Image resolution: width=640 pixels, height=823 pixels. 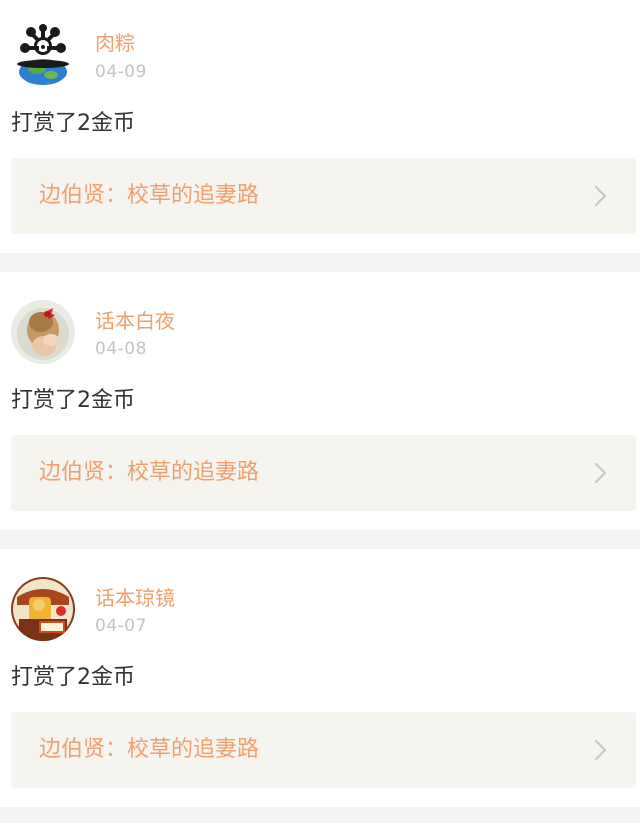 I want to click on cartoon-globe-avatar-icon, so click(x=43, y=54).